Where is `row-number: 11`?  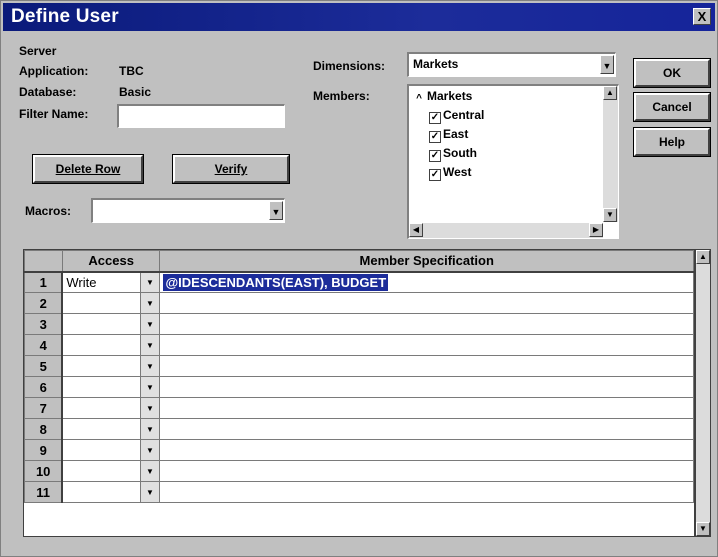
row-number: 11 is located at coordinates (44, 492).